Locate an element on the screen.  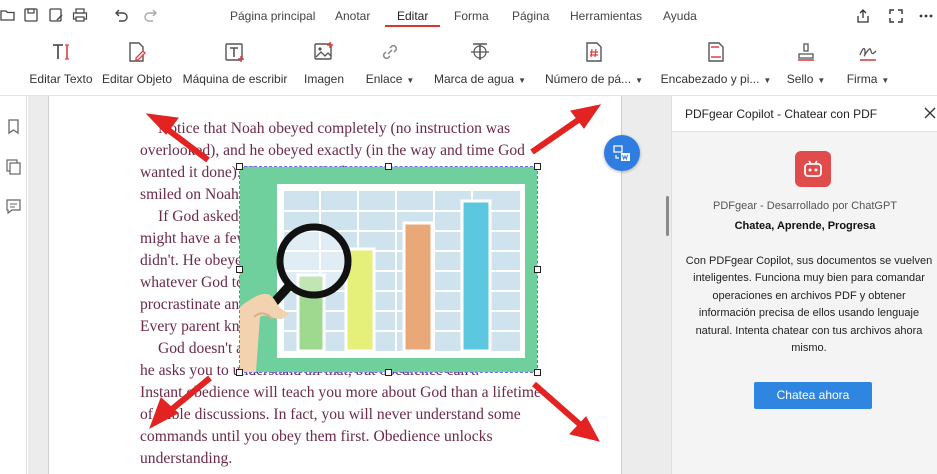
link-label: Enlace is located at coordinates (384, 79).